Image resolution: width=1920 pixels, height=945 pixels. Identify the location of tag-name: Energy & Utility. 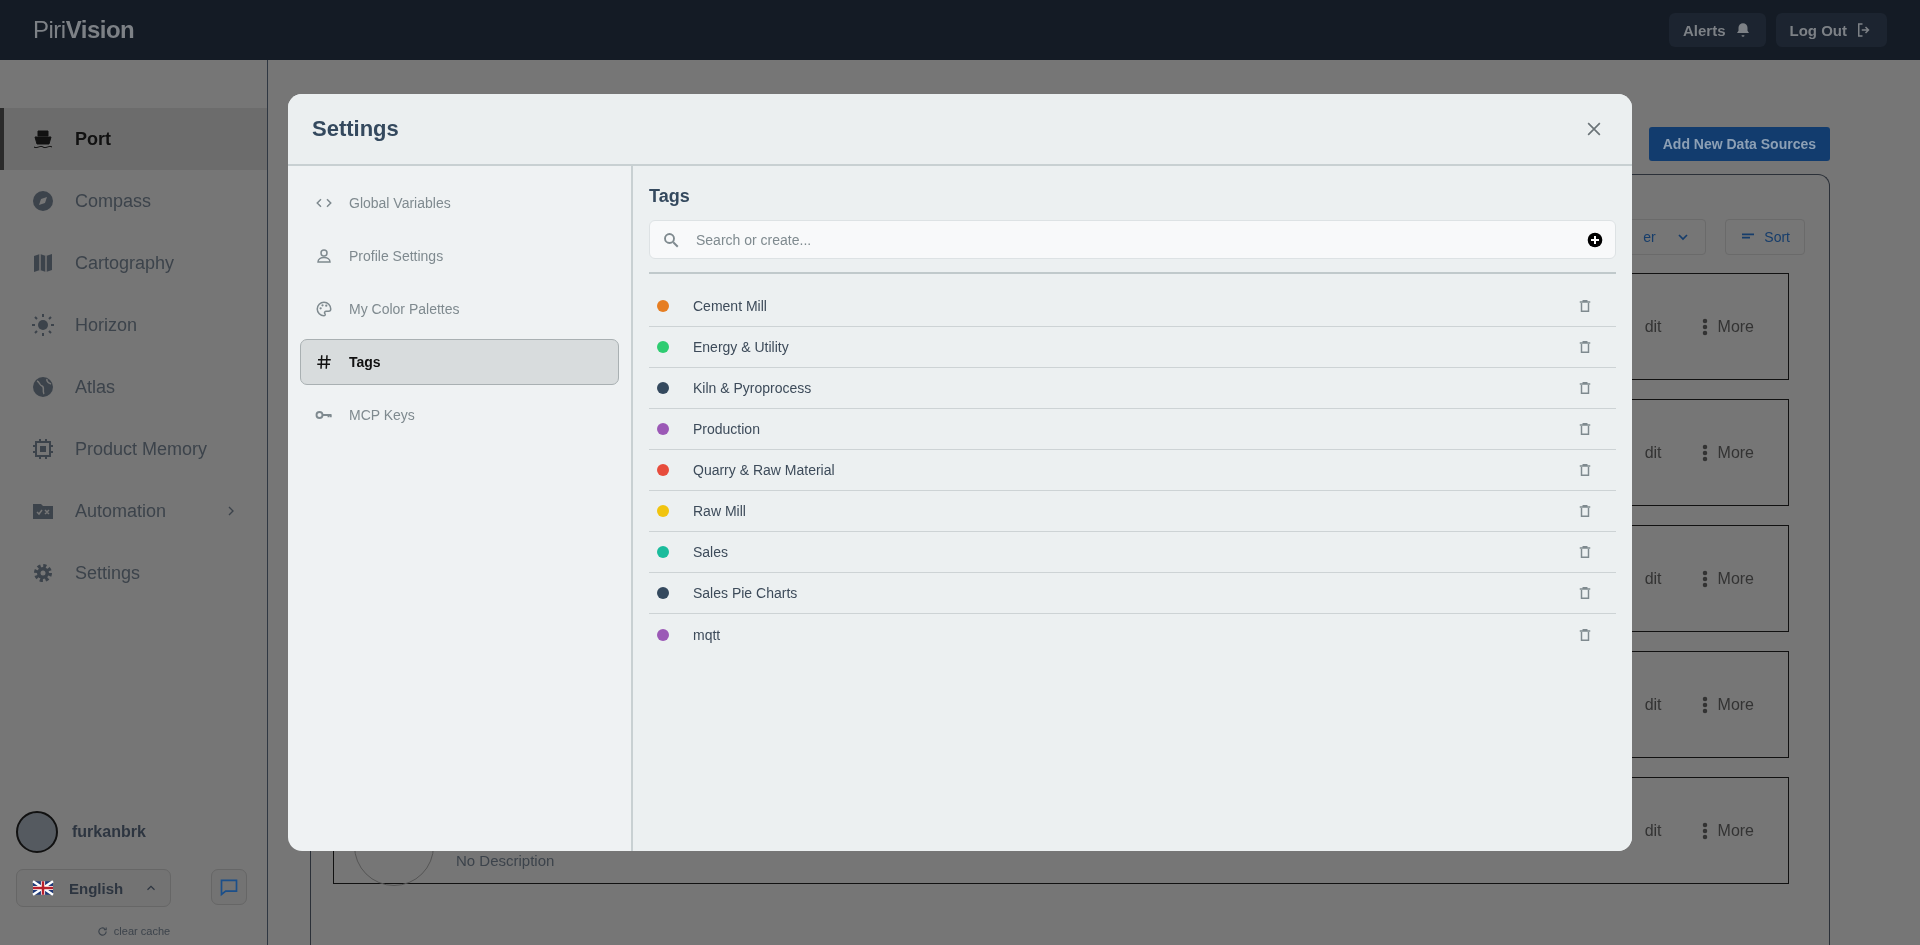
(741, 347).